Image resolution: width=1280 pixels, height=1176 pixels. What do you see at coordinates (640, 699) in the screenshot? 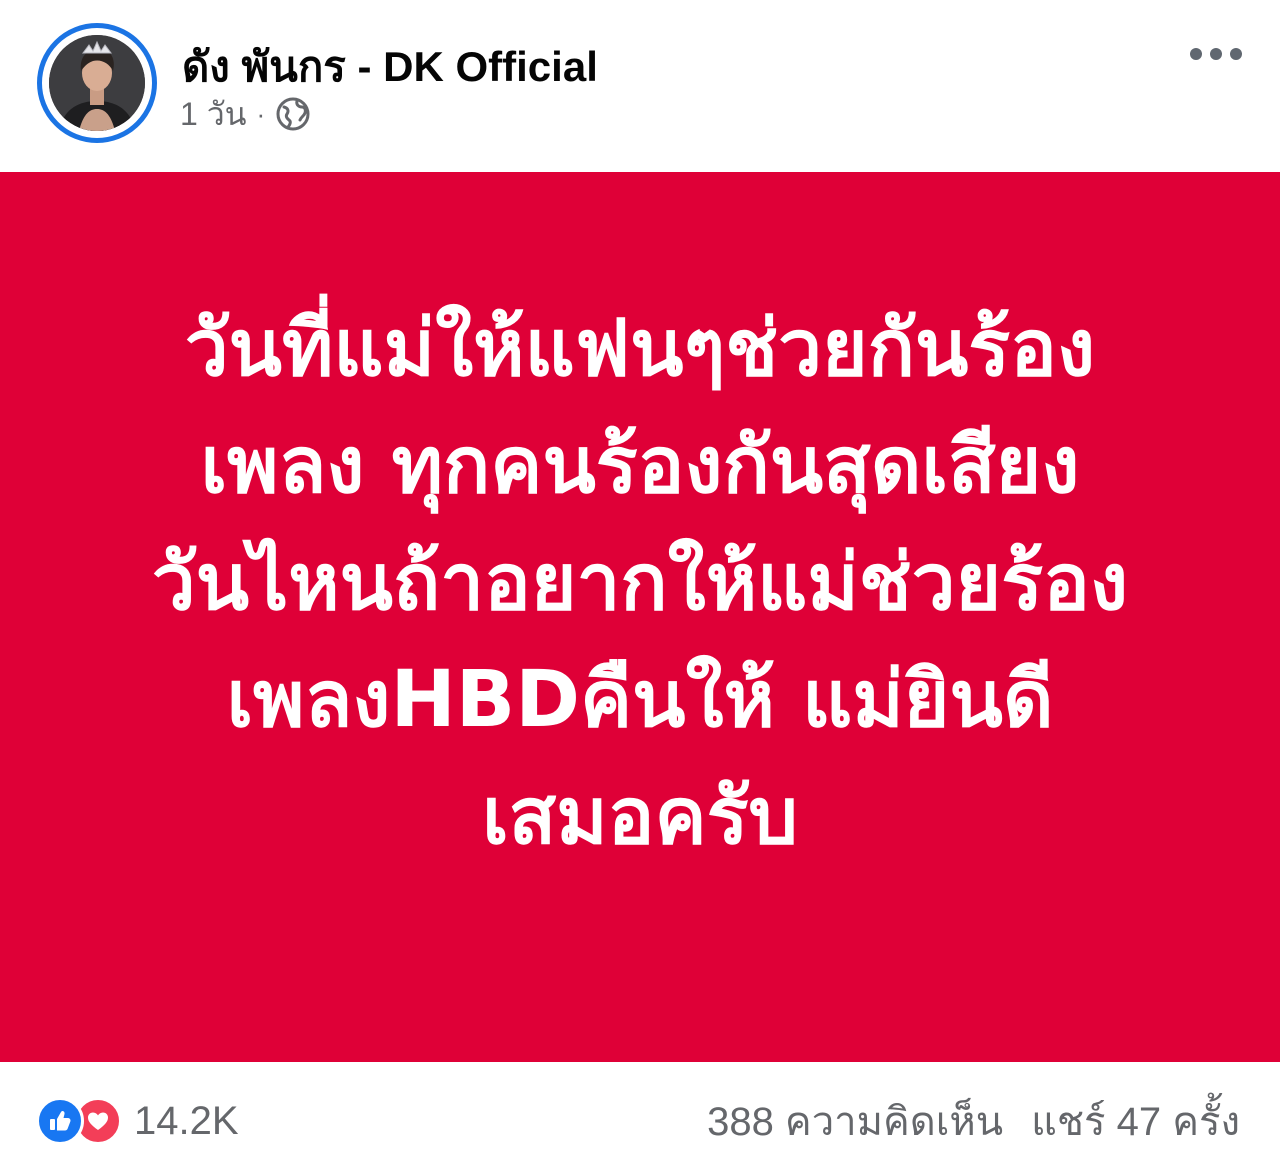
I see `post-line: เพลงHBDคืนให้ แม่ยินดี` at bounding box center [640, 699].